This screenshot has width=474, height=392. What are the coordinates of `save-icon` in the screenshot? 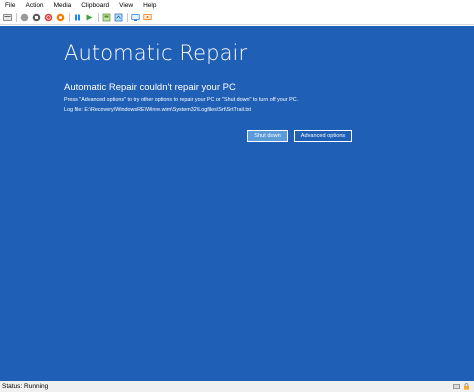 It's located at (60, 17).